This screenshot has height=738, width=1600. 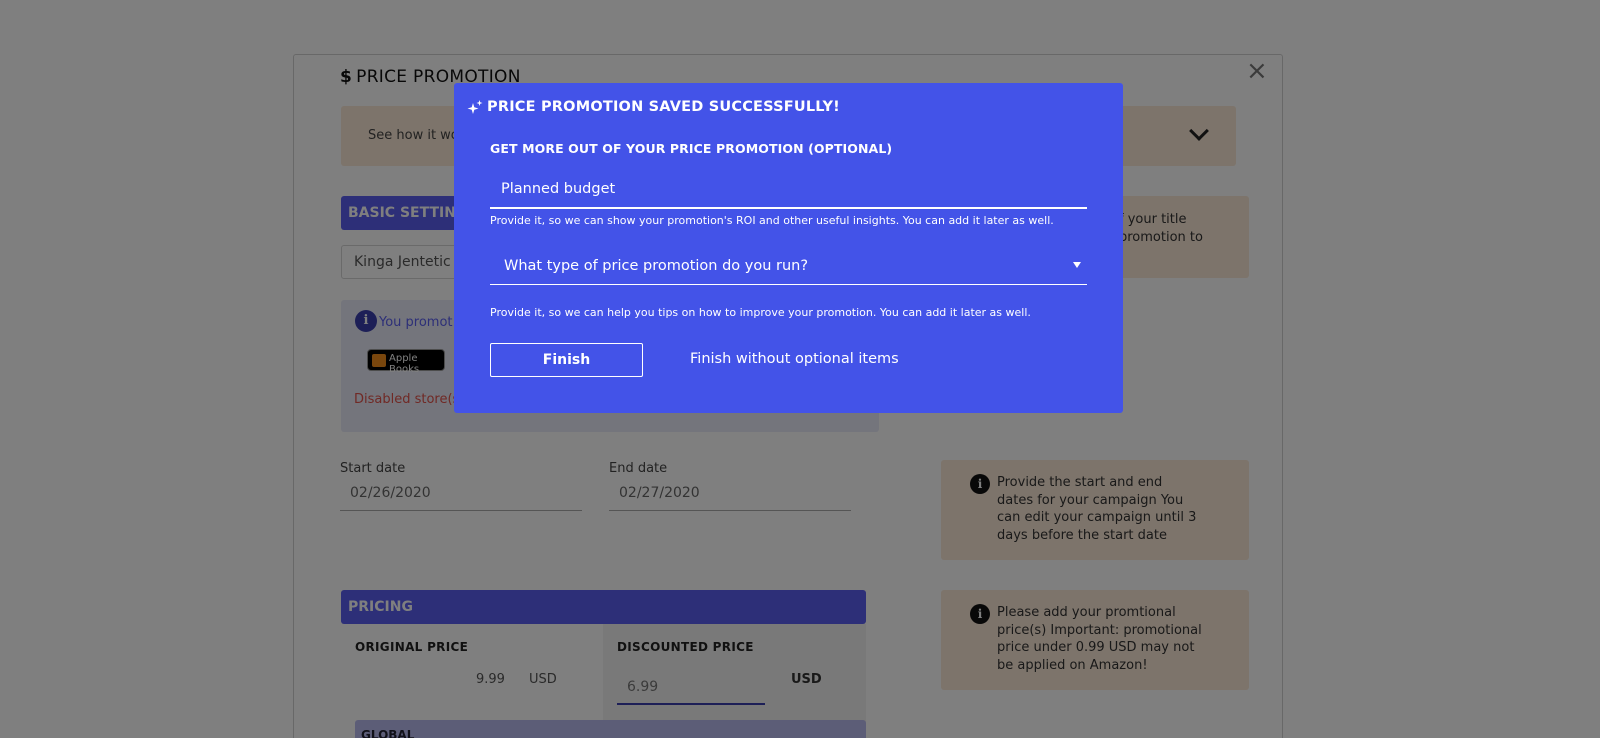 I want to click on promotion-type-placeholder: What type of price promotion do you run?, so click(x=656, y=266).